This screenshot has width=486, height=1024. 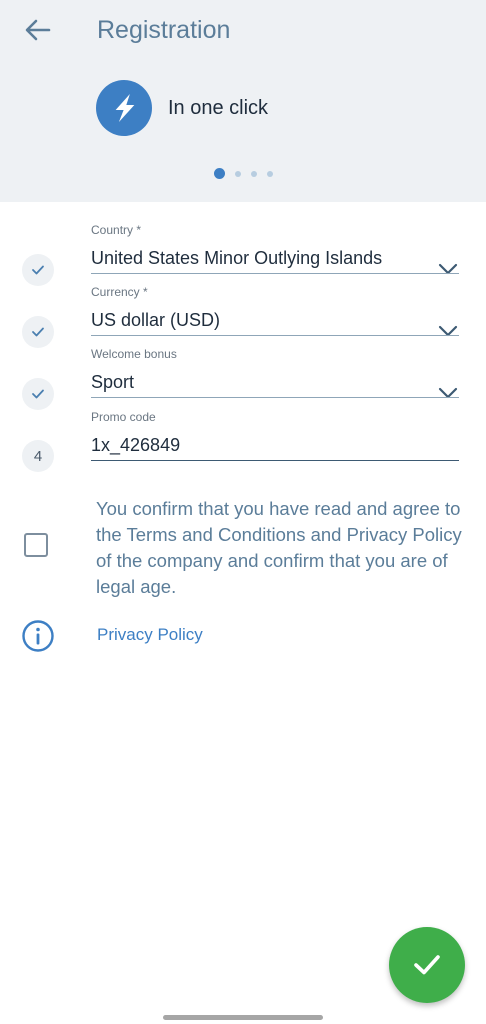 I want to click on step-number-badge: 4, so click(x=38, y=456).